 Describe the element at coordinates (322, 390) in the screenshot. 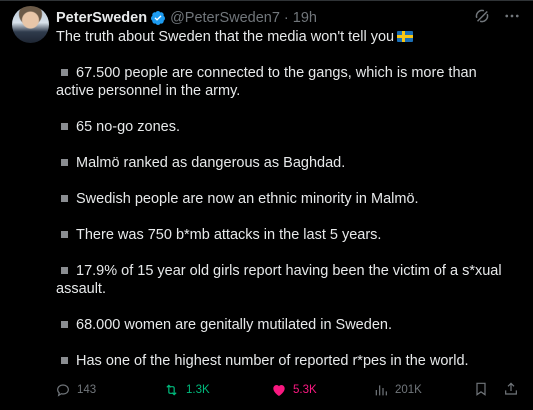

I see `like-button: 5.3K` at that location.